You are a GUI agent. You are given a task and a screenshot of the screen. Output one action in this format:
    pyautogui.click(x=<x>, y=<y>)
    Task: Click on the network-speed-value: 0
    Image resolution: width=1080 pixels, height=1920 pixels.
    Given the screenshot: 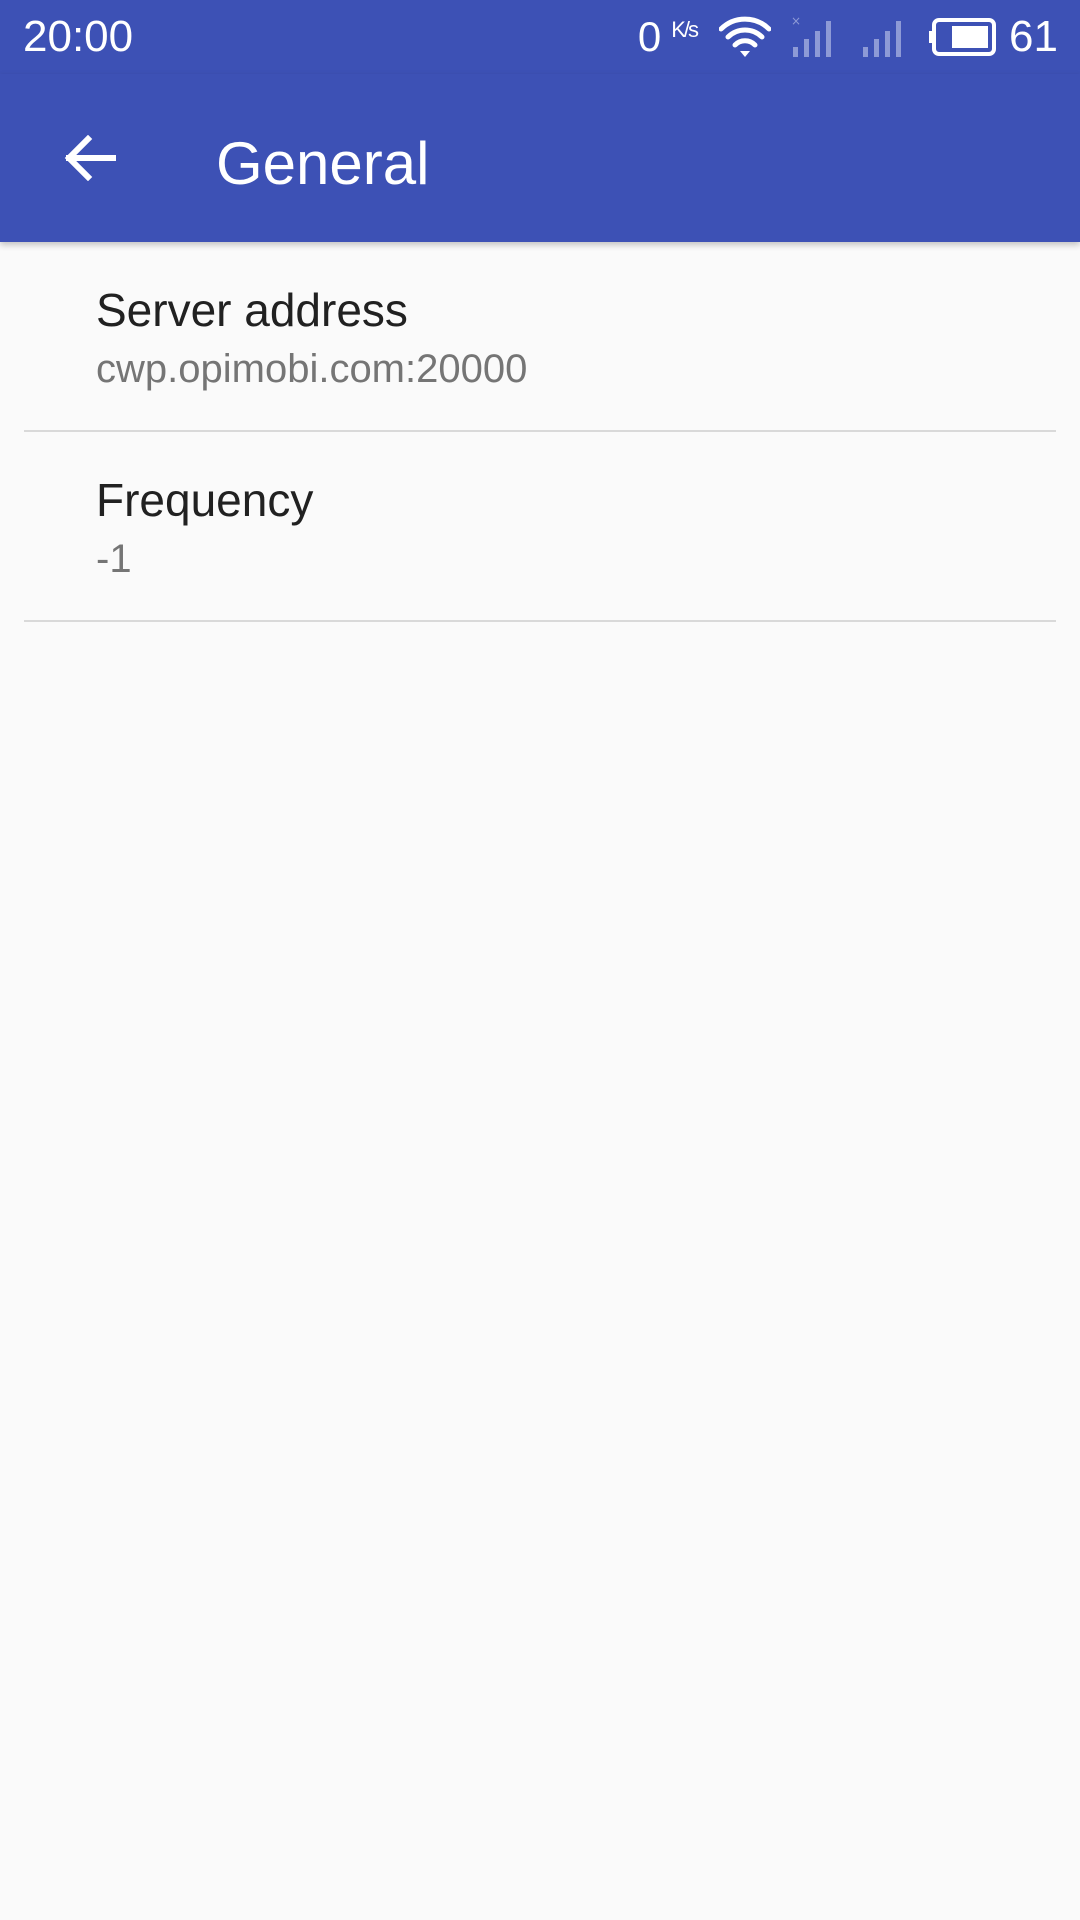 What is the action you would take?
    pyautogui.click(x=649, y=36)
    